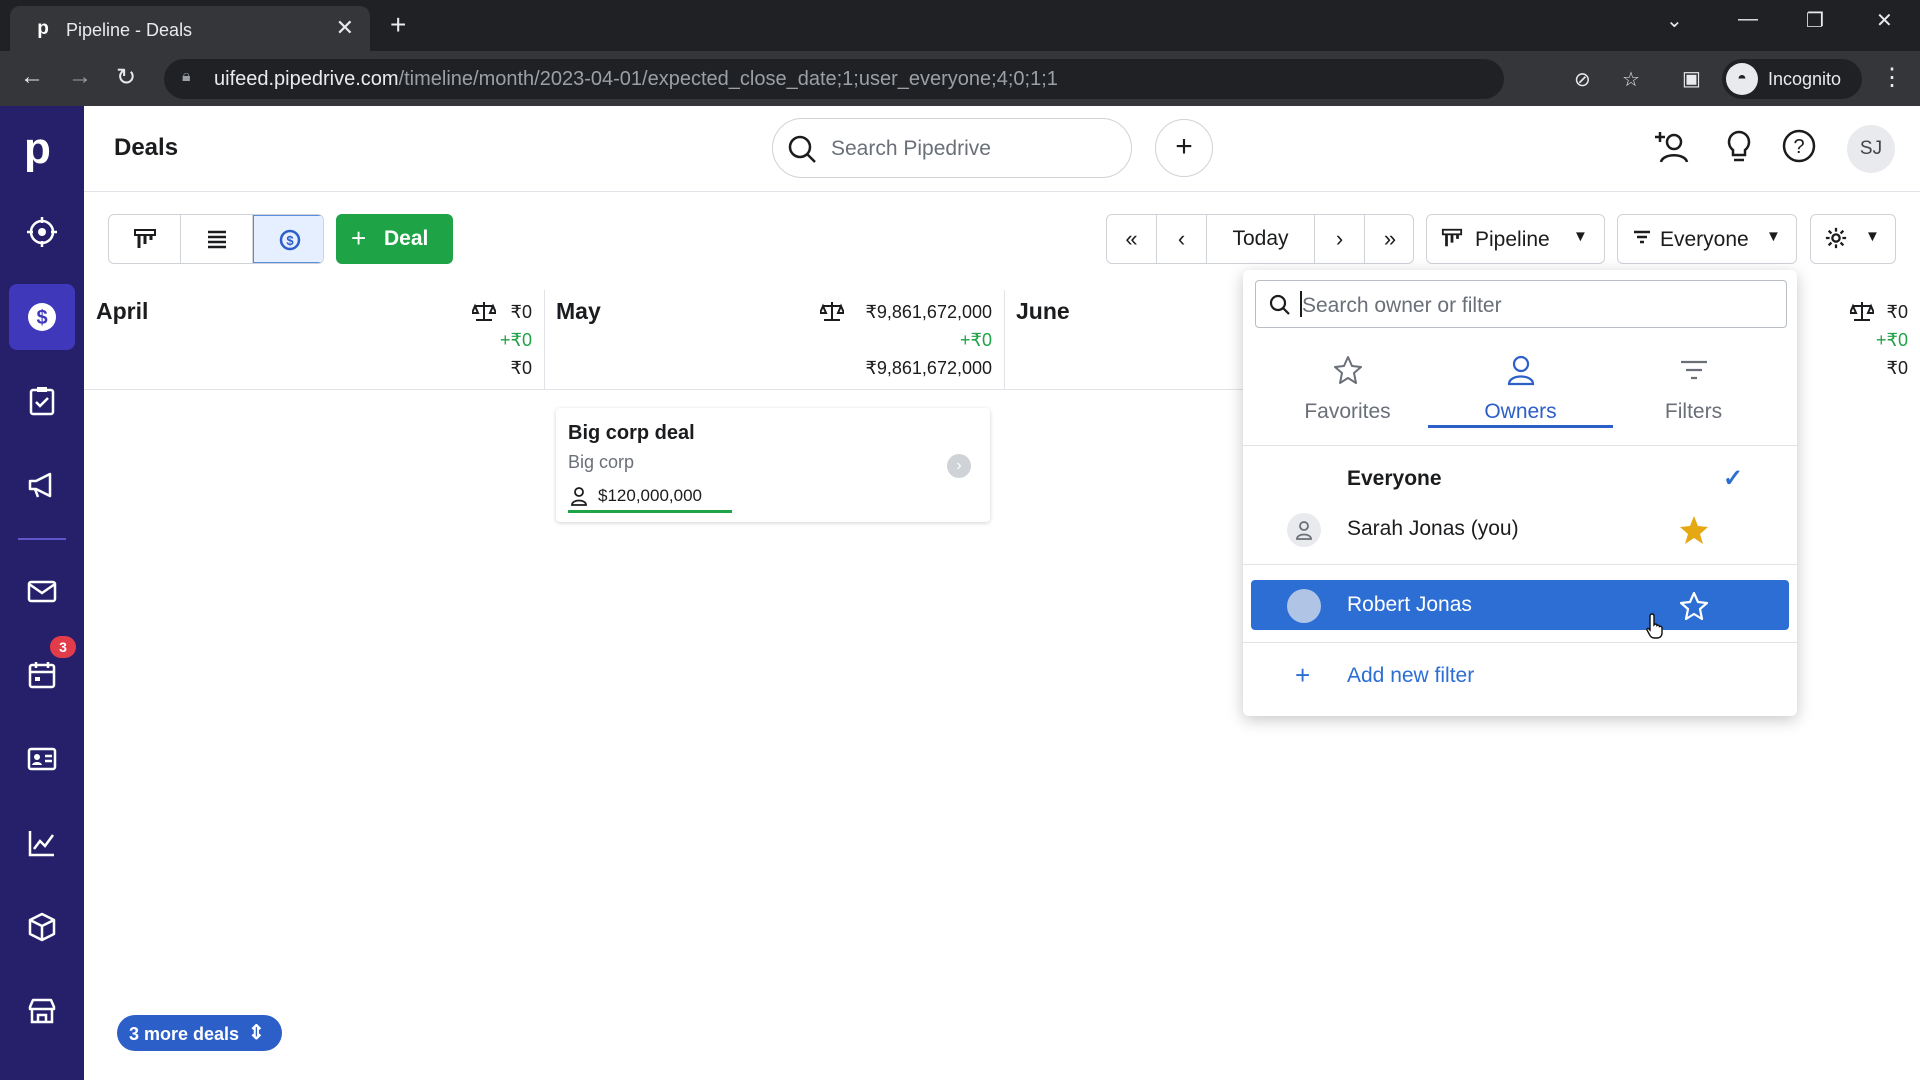 The height and width of the screenshot is (1080, 1920). What do you see at coordinates (145, 239) in the screenshot?
I see `pipeline-view-button` at bounding box center [145, 239].